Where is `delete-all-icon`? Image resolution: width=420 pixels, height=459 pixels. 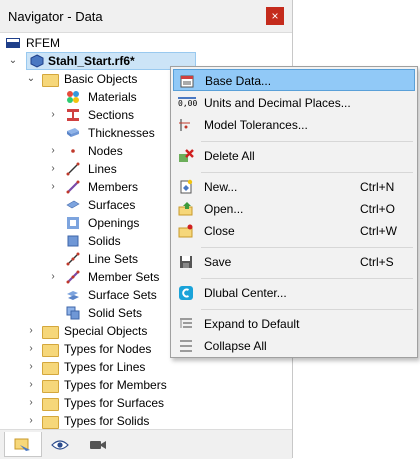
delete-all-icon is located at coordinates (186, 155).